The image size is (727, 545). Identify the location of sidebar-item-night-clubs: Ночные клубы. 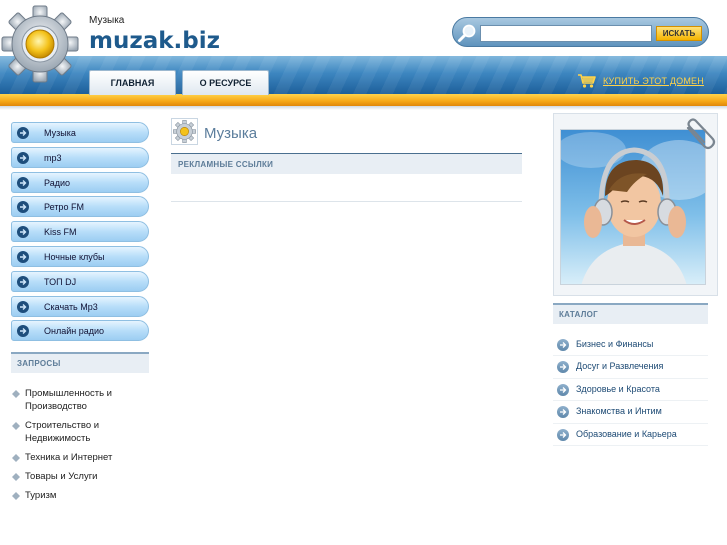
(80, 256).